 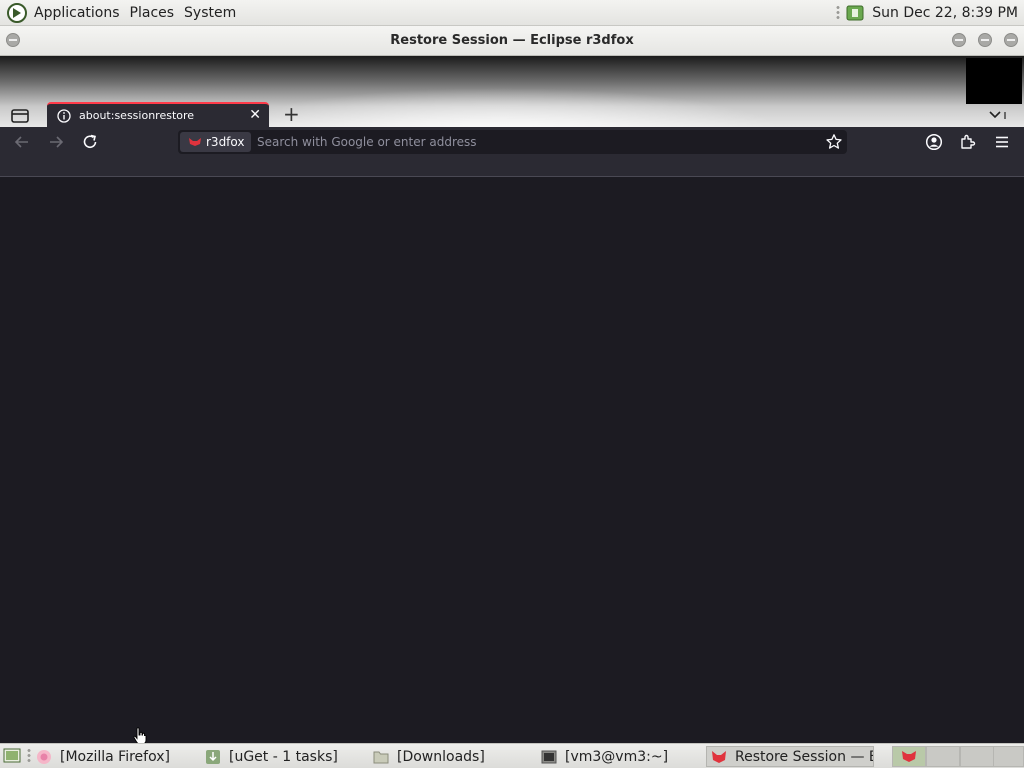 What do you see at coordinates (225, 142) in the screenshot?
I see `identity-label: r3dfox` at bounding box center [225, 142].